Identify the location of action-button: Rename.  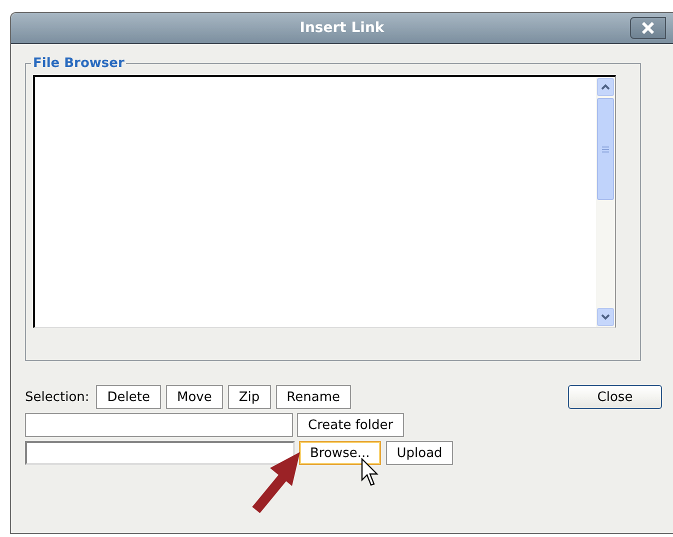
(313, 397).